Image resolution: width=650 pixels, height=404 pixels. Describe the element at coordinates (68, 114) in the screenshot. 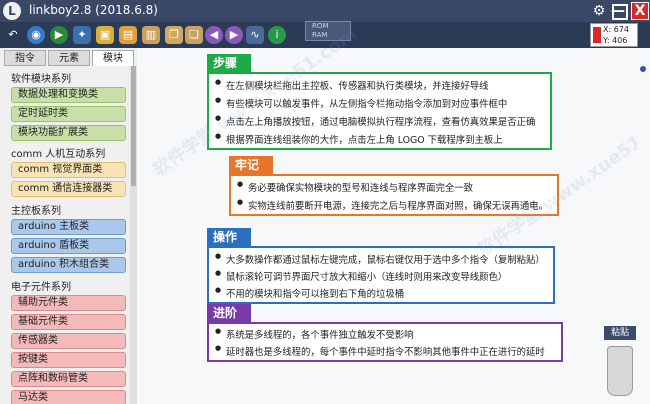

I see `module-item: 定时延时类` at that location.